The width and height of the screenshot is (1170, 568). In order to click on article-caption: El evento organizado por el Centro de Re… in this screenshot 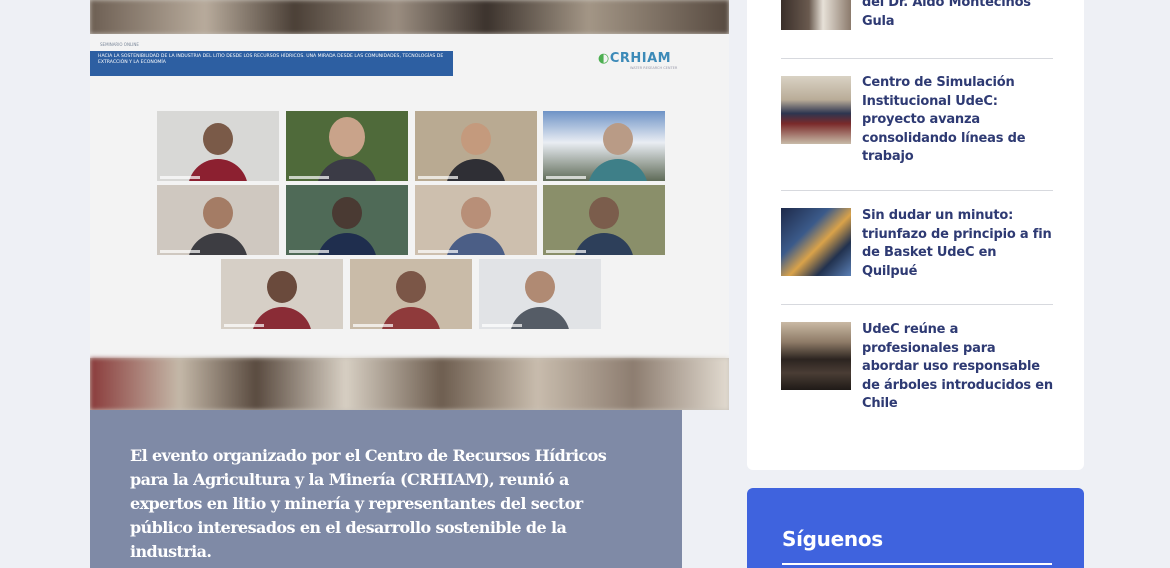, I will do `click(368, 503)`.